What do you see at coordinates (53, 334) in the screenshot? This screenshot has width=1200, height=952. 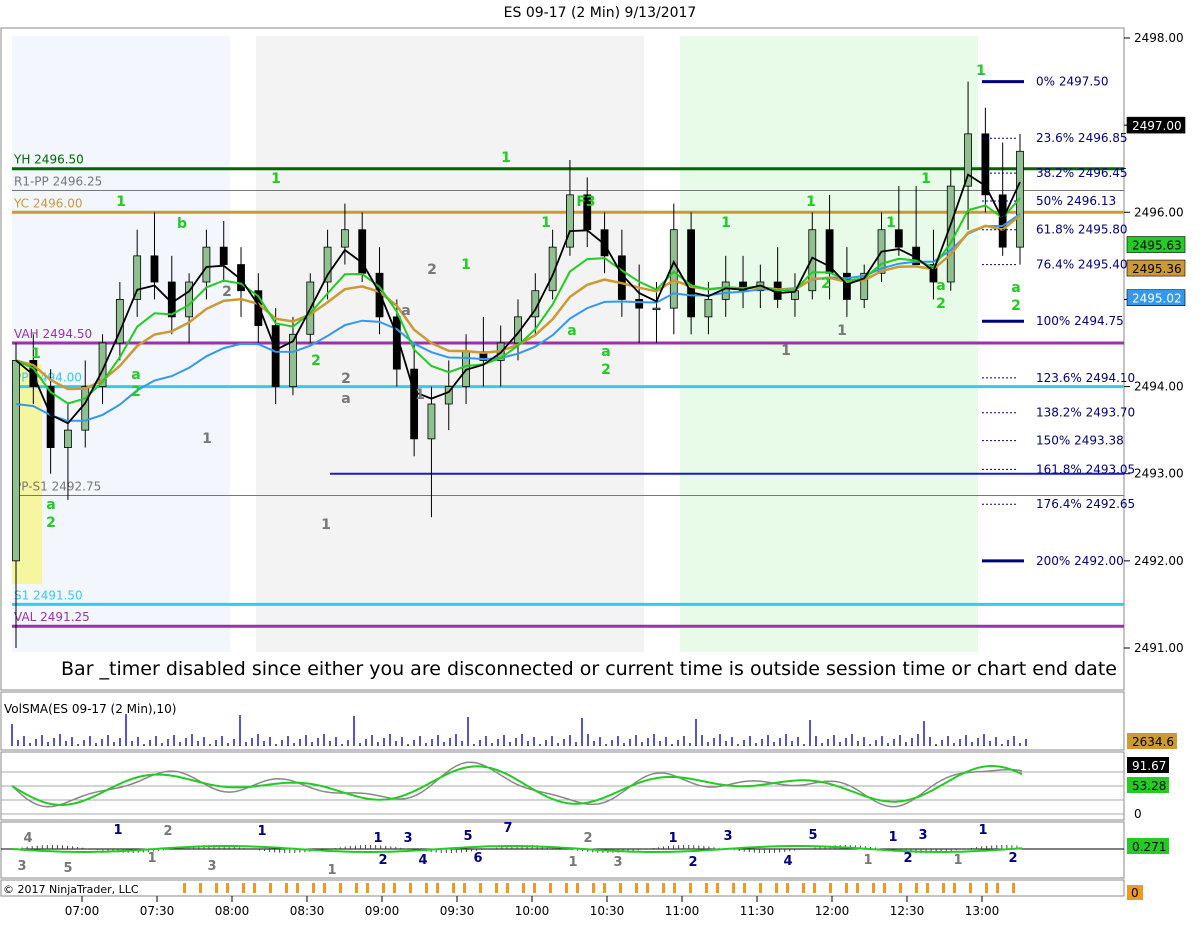 I see `level-label: VAH 2494.50` at bounding box center [53, 334].